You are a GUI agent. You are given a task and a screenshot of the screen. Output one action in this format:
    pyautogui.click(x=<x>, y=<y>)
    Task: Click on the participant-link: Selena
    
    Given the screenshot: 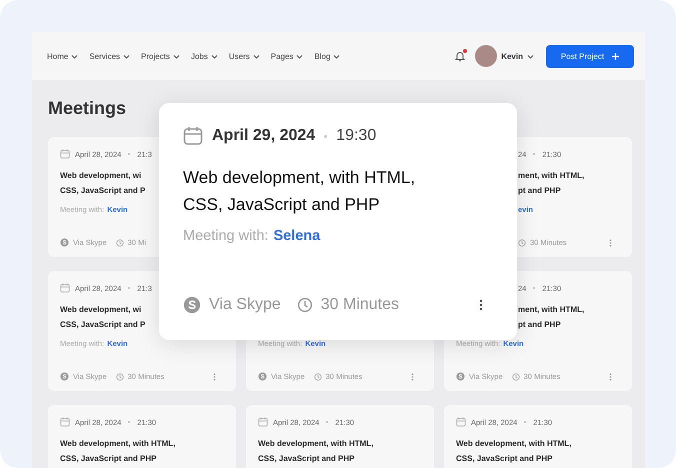 What is the action you would take?
    pyautogui.click(x=296, y=236)
    